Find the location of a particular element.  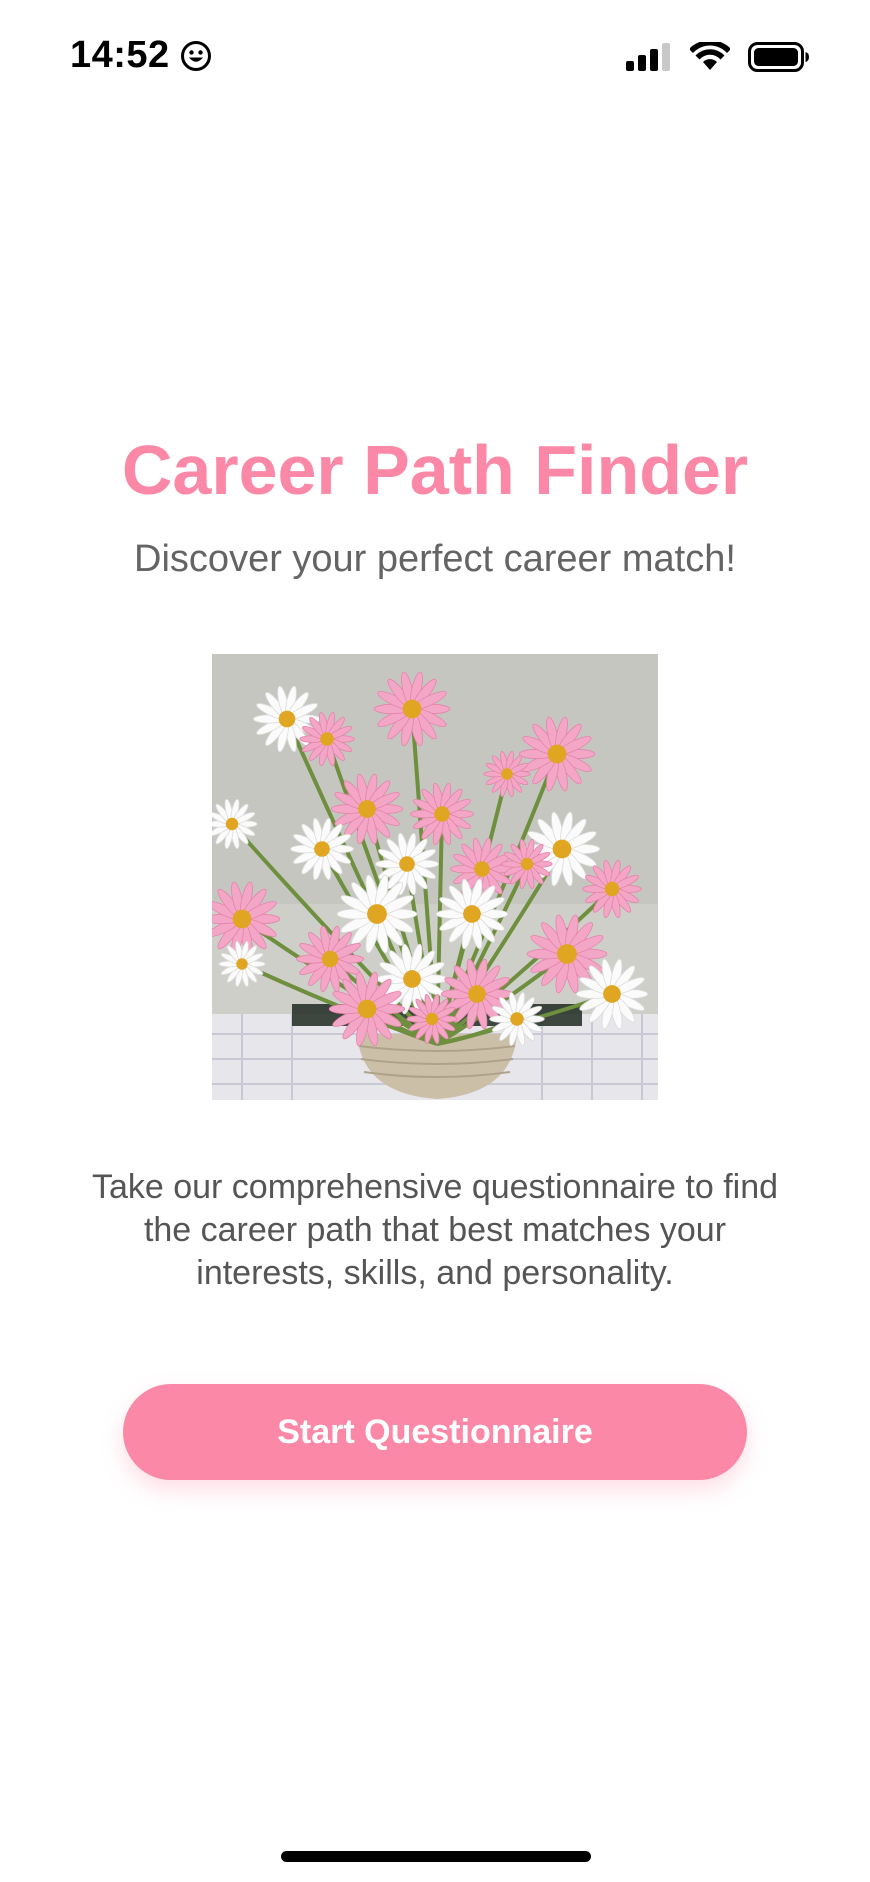

status-indicators is located at coordinates (718, 57).